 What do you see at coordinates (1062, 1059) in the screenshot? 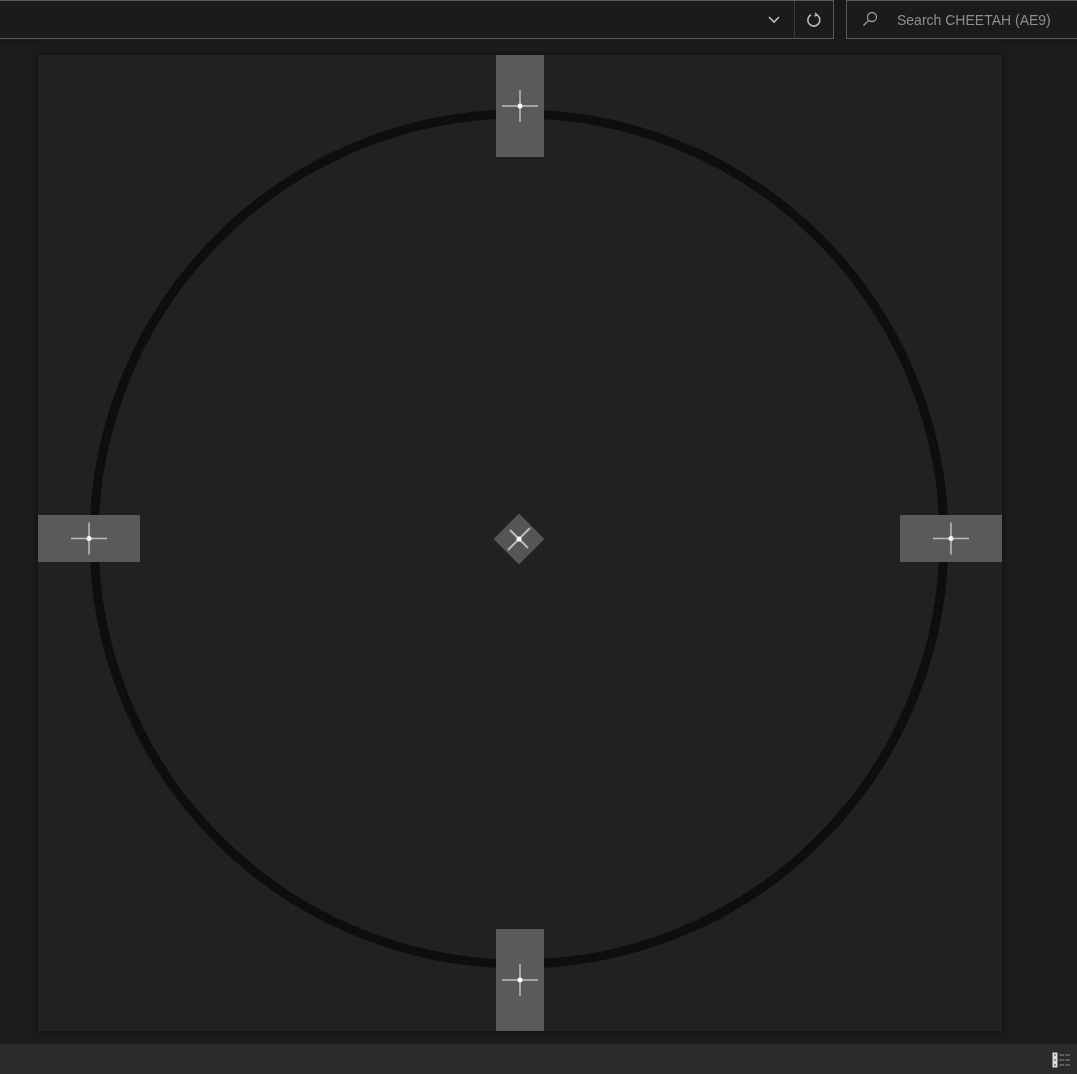
I see `list-view-icon` at bounding box center [1062, 1059].